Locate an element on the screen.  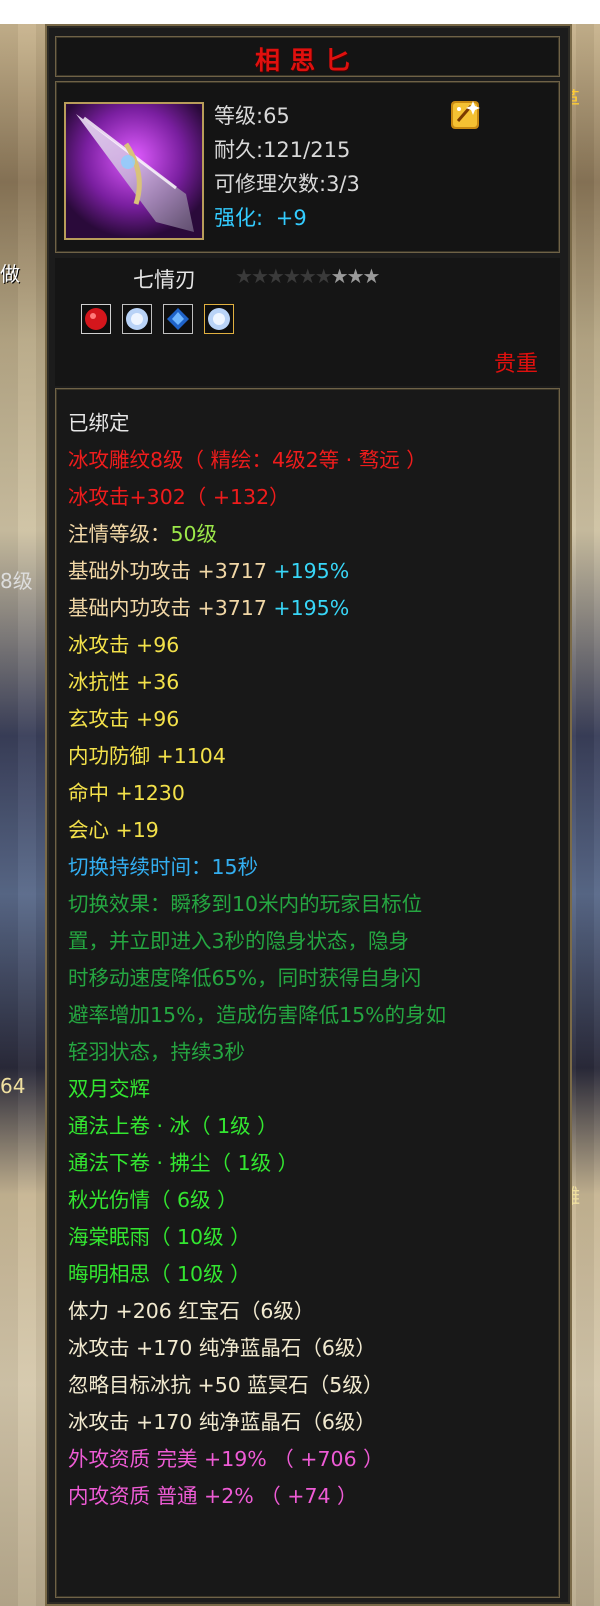
attribute-line: 冰抗性 +36 is located at coordinates (124, 682).